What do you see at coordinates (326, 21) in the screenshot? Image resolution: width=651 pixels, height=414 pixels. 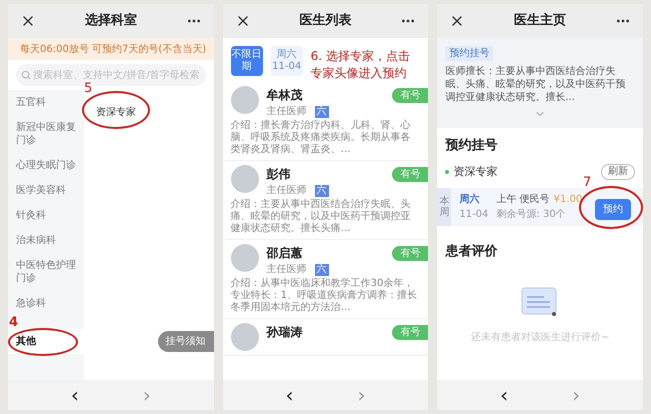 I see `window-title: 医生列表` at bounding box center [326, 21].